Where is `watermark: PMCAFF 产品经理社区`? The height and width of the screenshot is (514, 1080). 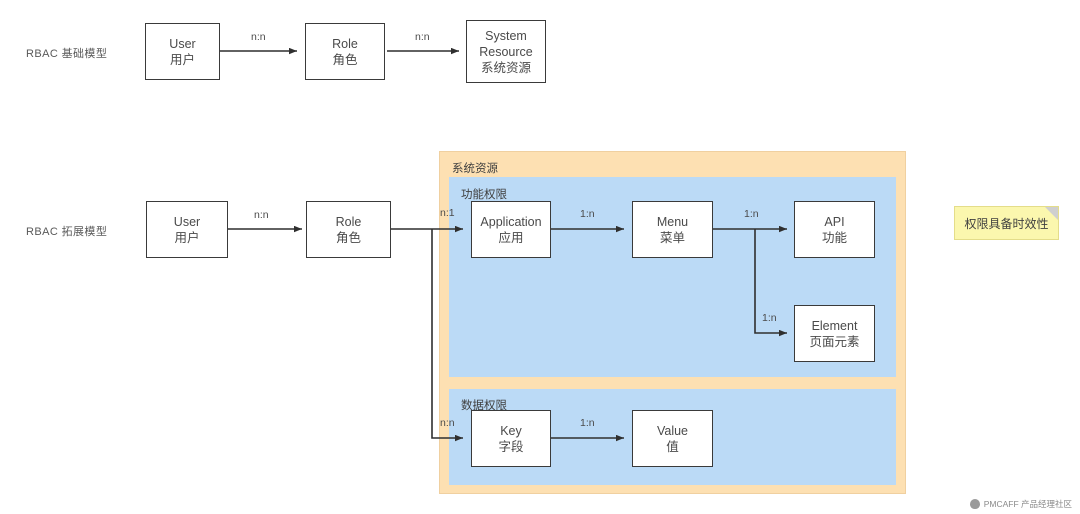
watermark: PMCAFF 产品经理社区 is located at coordinates (1020, 504).